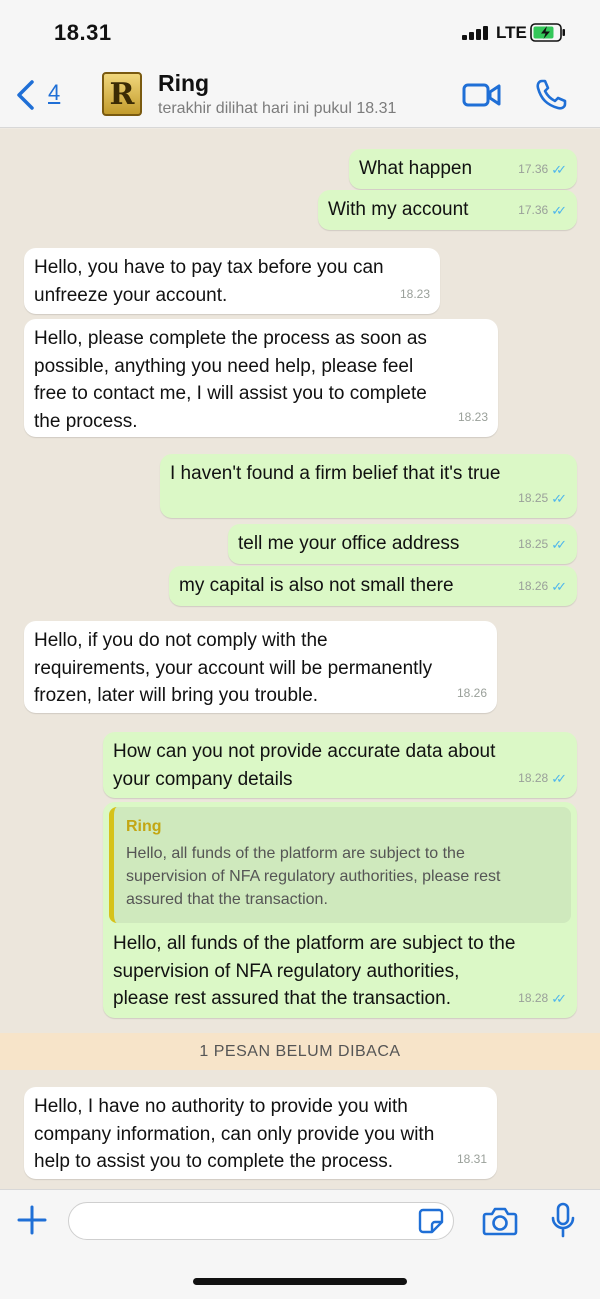  Describe the element at coordinates (431, 1221) in the screenshot. I see `sticker-icon` at that location.